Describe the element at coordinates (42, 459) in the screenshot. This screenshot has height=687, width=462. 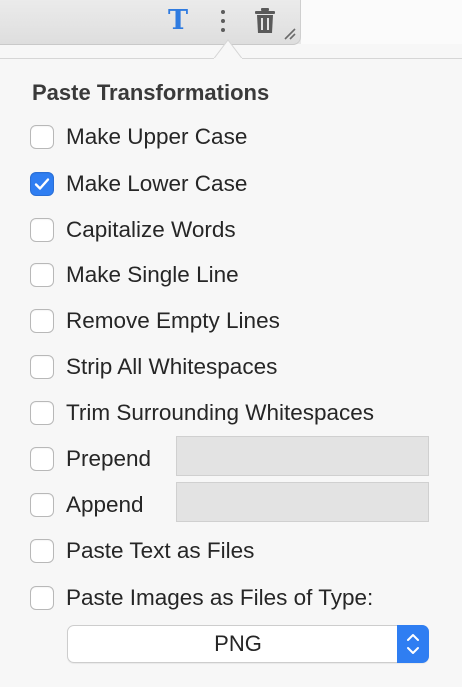
I see `prepend-checkbox` at that location.